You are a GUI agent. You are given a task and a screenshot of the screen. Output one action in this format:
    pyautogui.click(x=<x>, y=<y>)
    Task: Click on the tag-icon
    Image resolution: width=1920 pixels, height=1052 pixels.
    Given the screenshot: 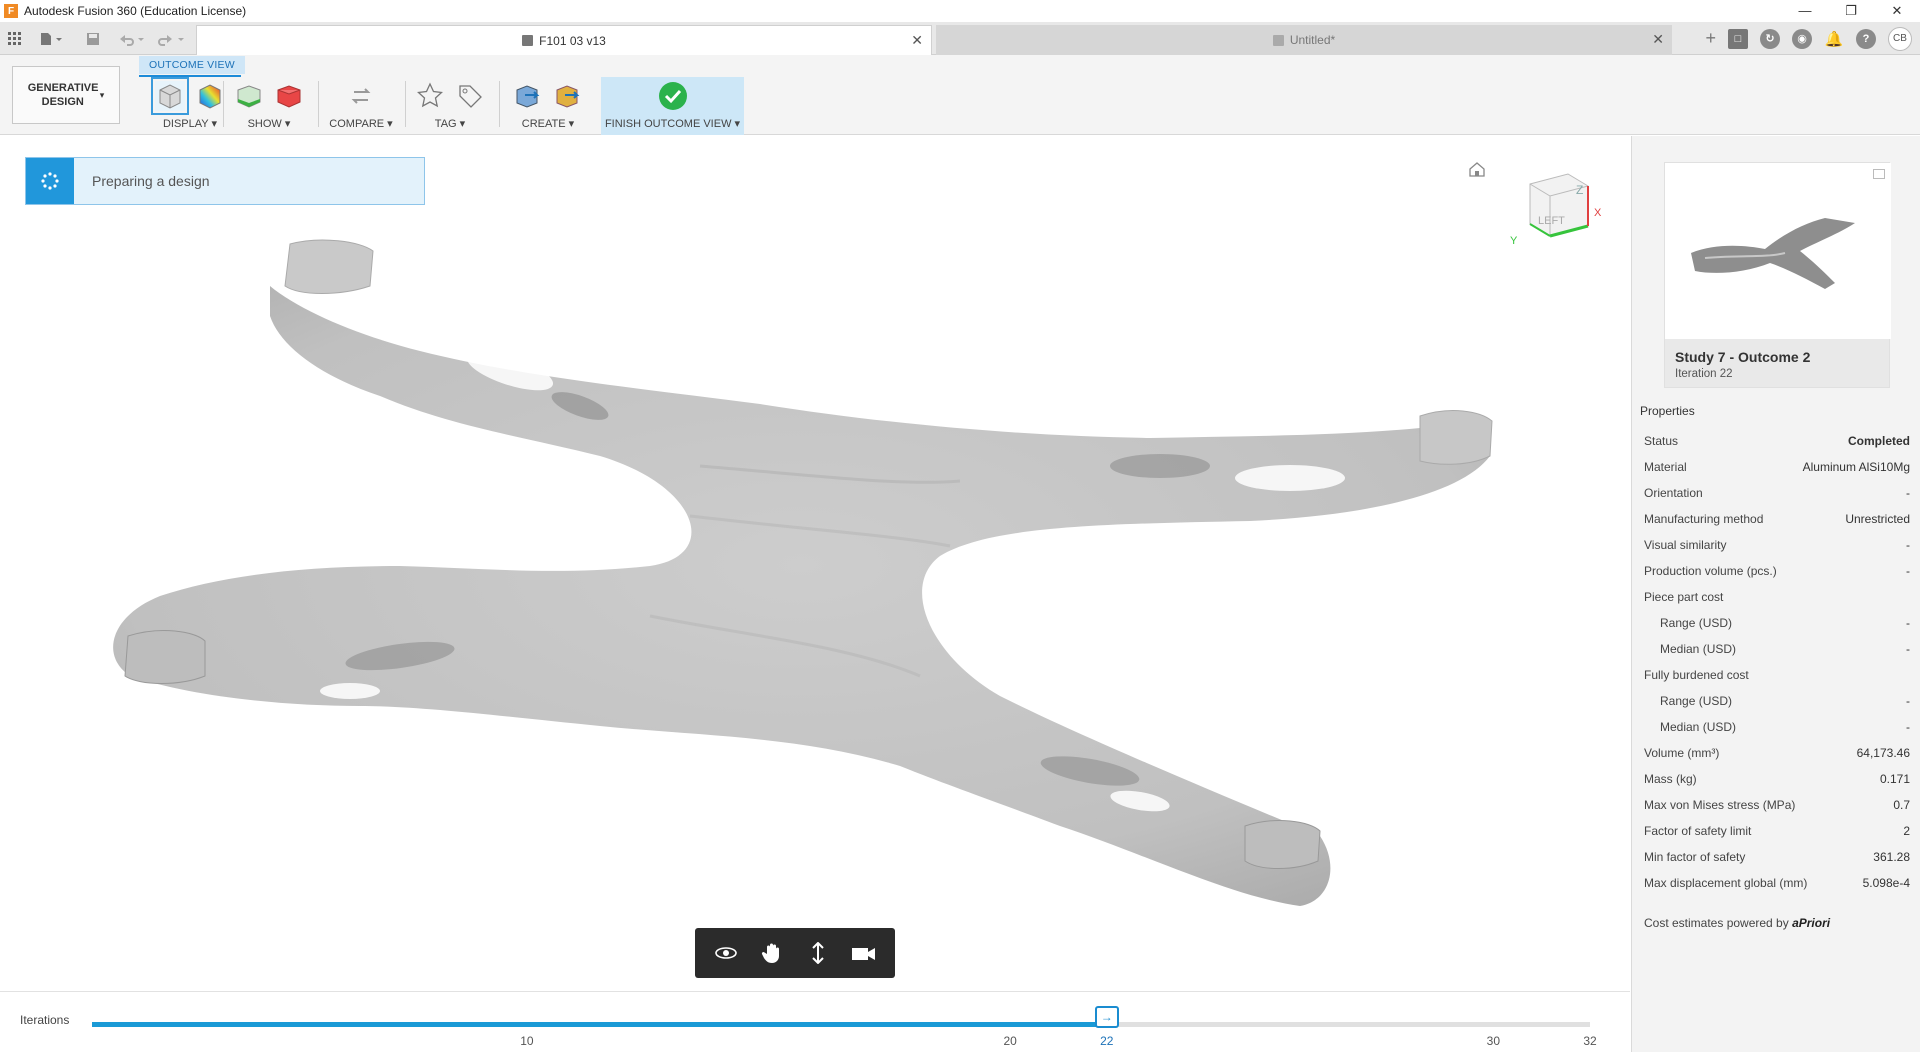 What is the action you would take?
    pyautogui.click(x=470, y=96)
    